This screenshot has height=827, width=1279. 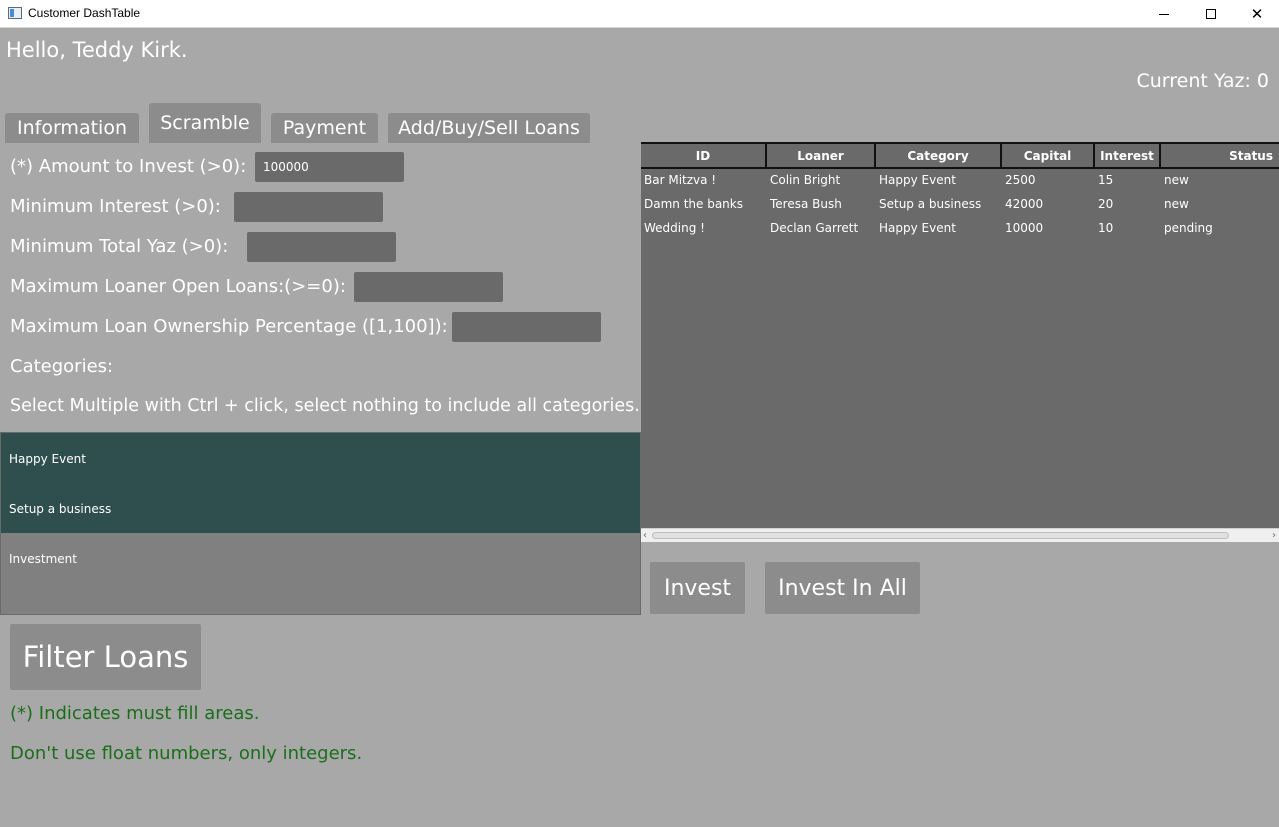 I want to click on column-header-id: ID, so click(x=704, y=155).